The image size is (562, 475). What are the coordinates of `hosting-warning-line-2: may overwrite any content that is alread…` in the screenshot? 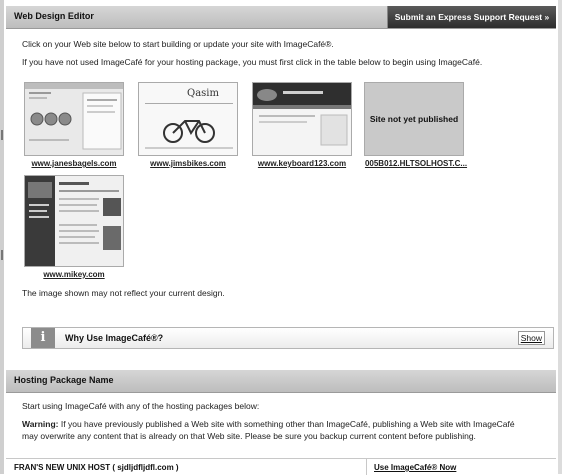 It's located at (249, 436).